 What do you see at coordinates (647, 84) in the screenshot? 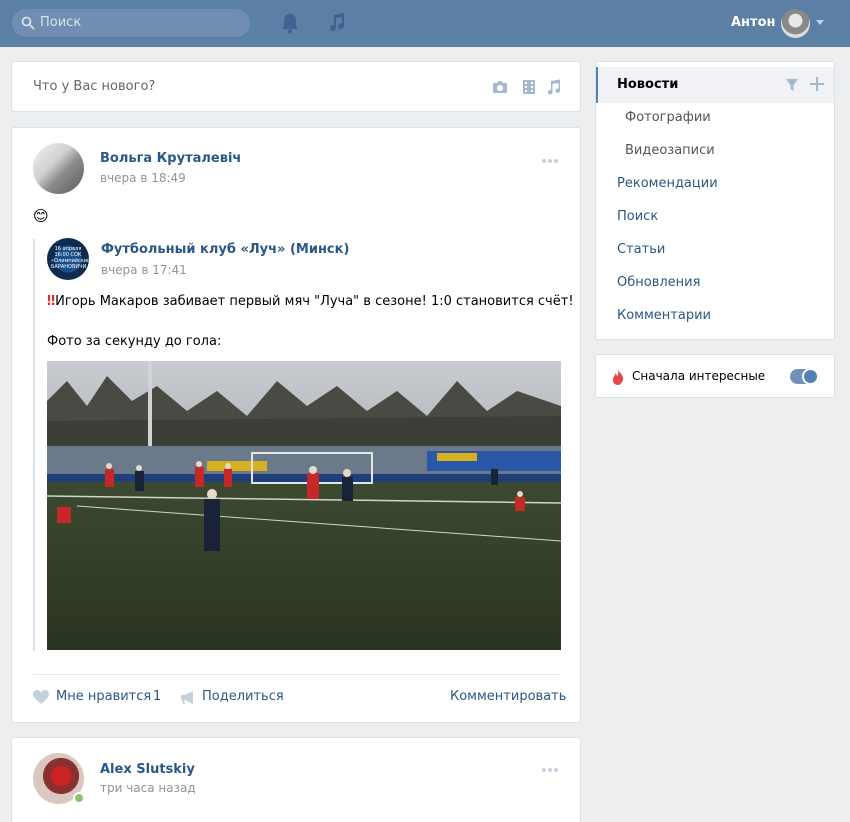
I see `menu-item-news: Новости` at bounding box center [647, 84].